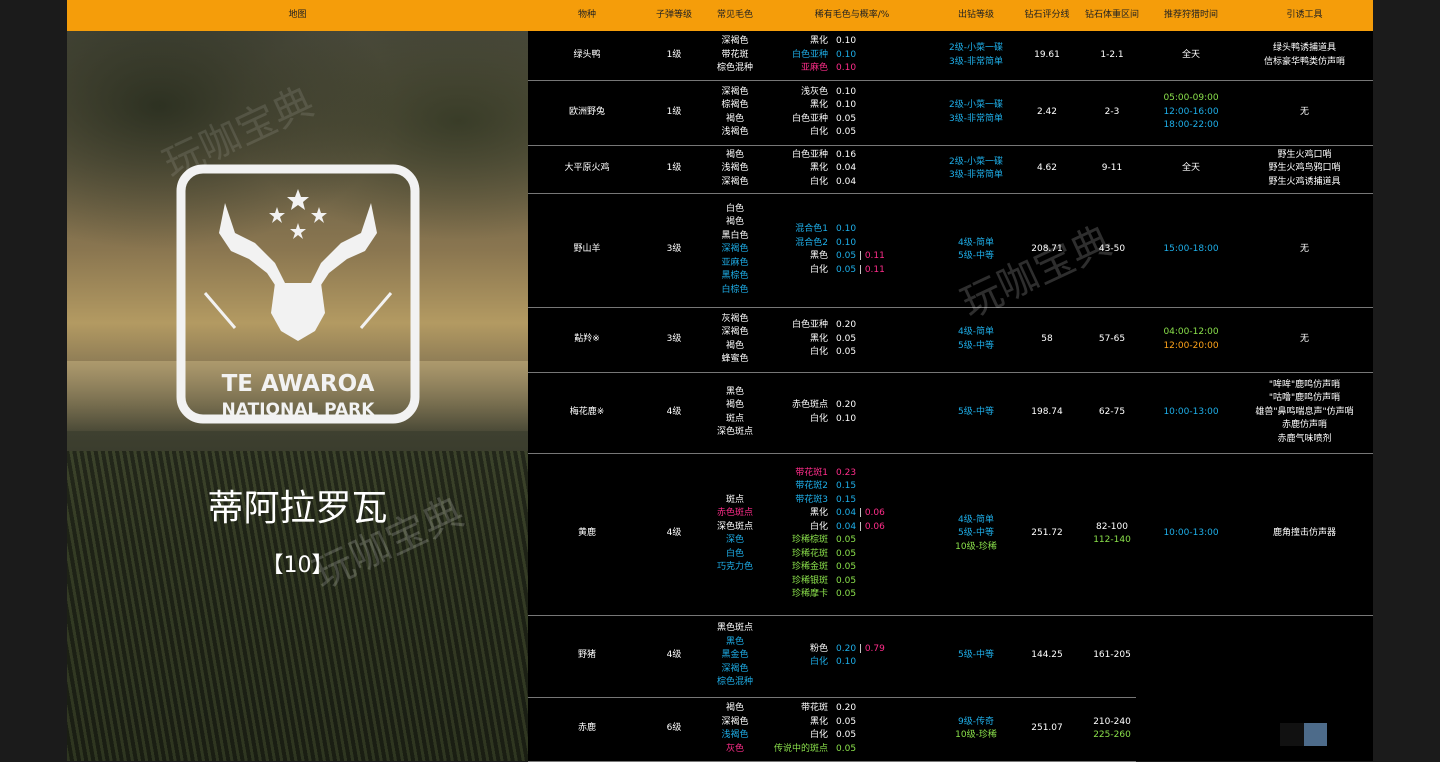 The height and width of the screenshot is (762, 1440). I want to click on lure-item: 赤鹿气味喷剂, so click(1304, 438).